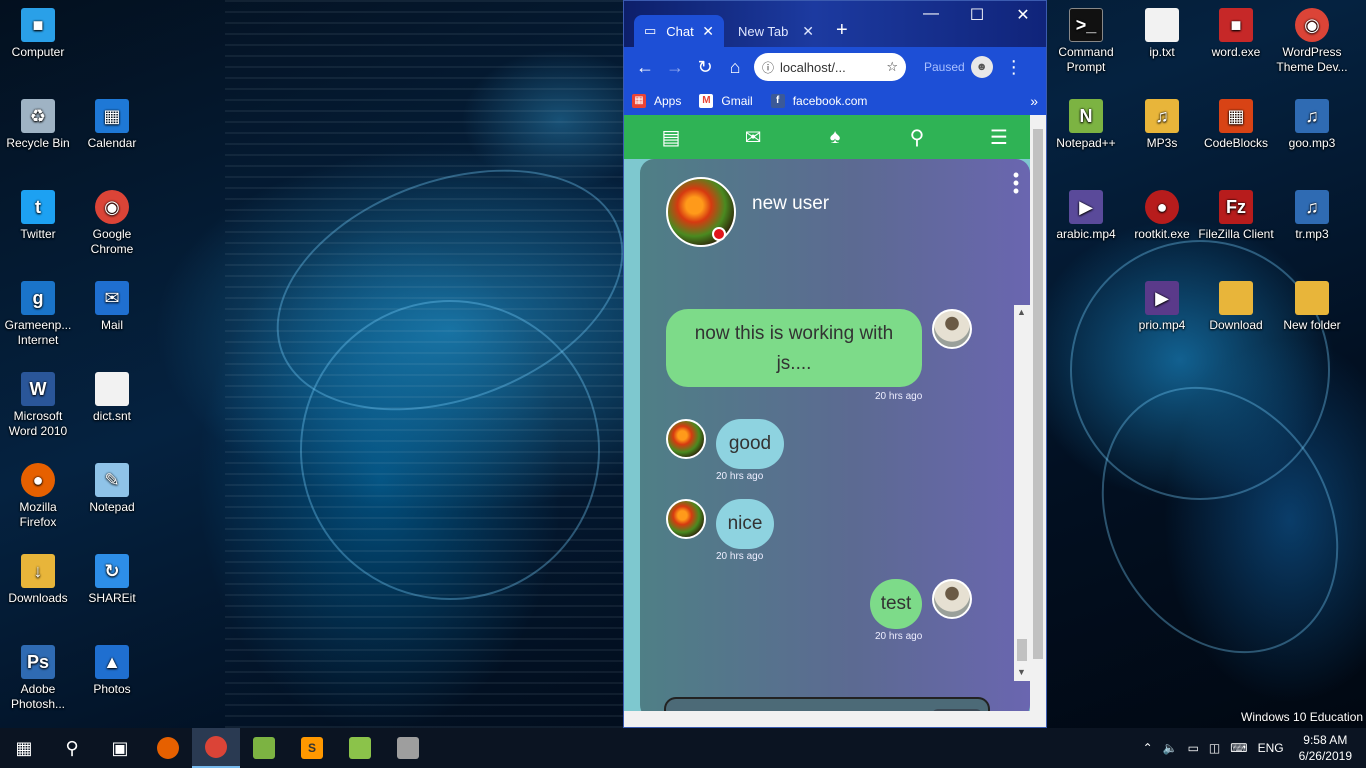 Image resolution: width=1366 pixels, height=768 pixels. What do you see at coordinates (112, 307) in the screenshot?
I see `desktop-icon-mail: ✉ Mail` at bounding box center [112, 307].